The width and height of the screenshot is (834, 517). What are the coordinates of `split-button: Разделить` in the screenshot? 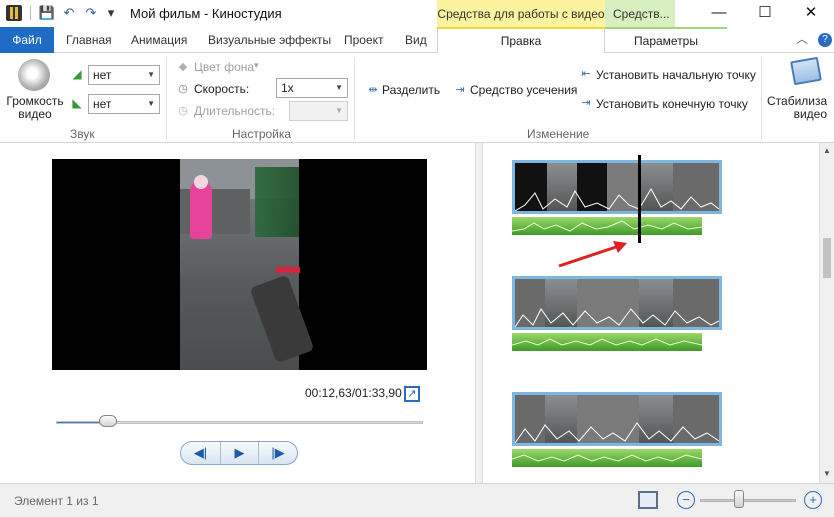 It's located at (411, 90).